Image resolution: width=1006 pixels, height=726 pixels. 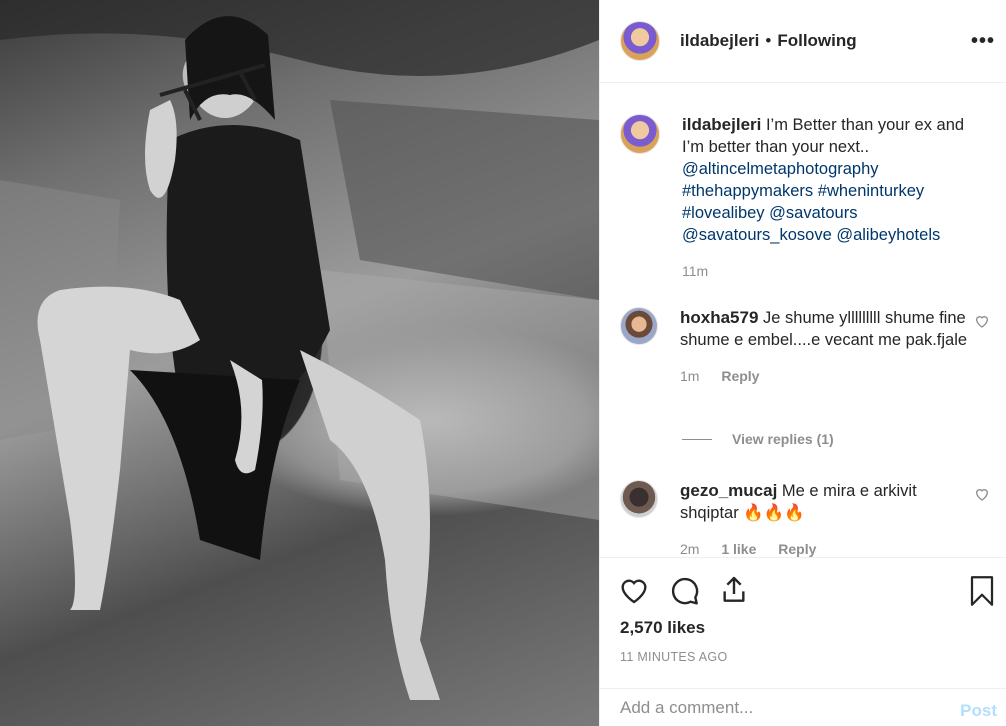 I want to click on author-username: ildabejleri, so click(x=719, y=41).